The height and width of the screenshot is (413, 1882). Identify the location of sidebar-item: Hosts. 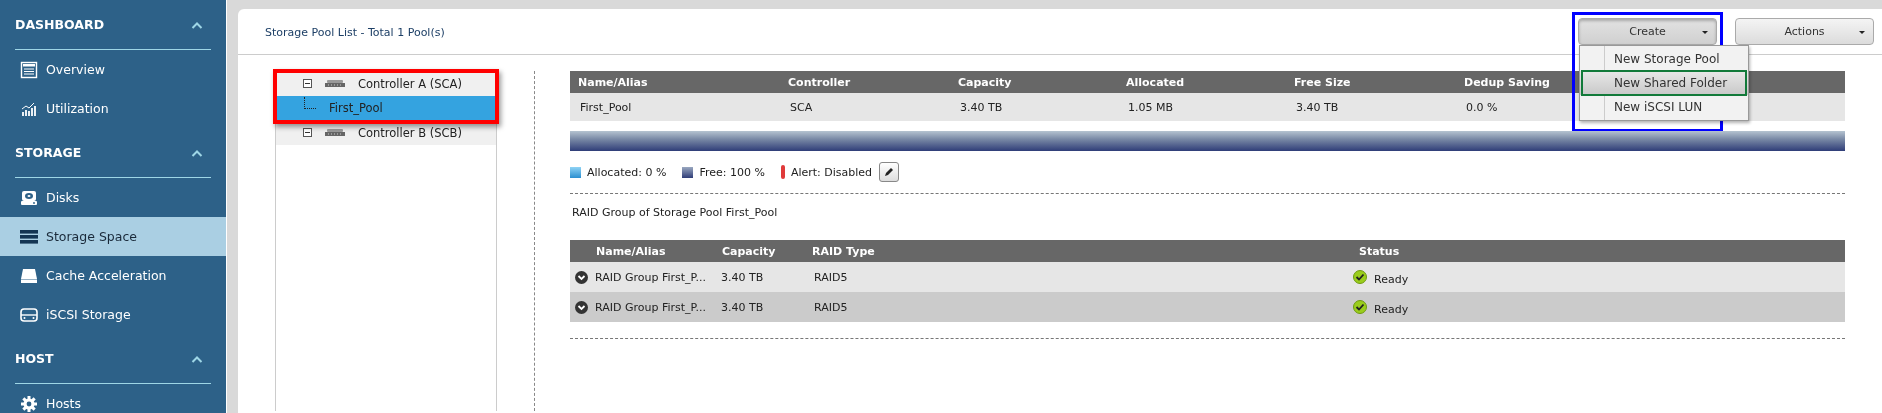
(113, 398).